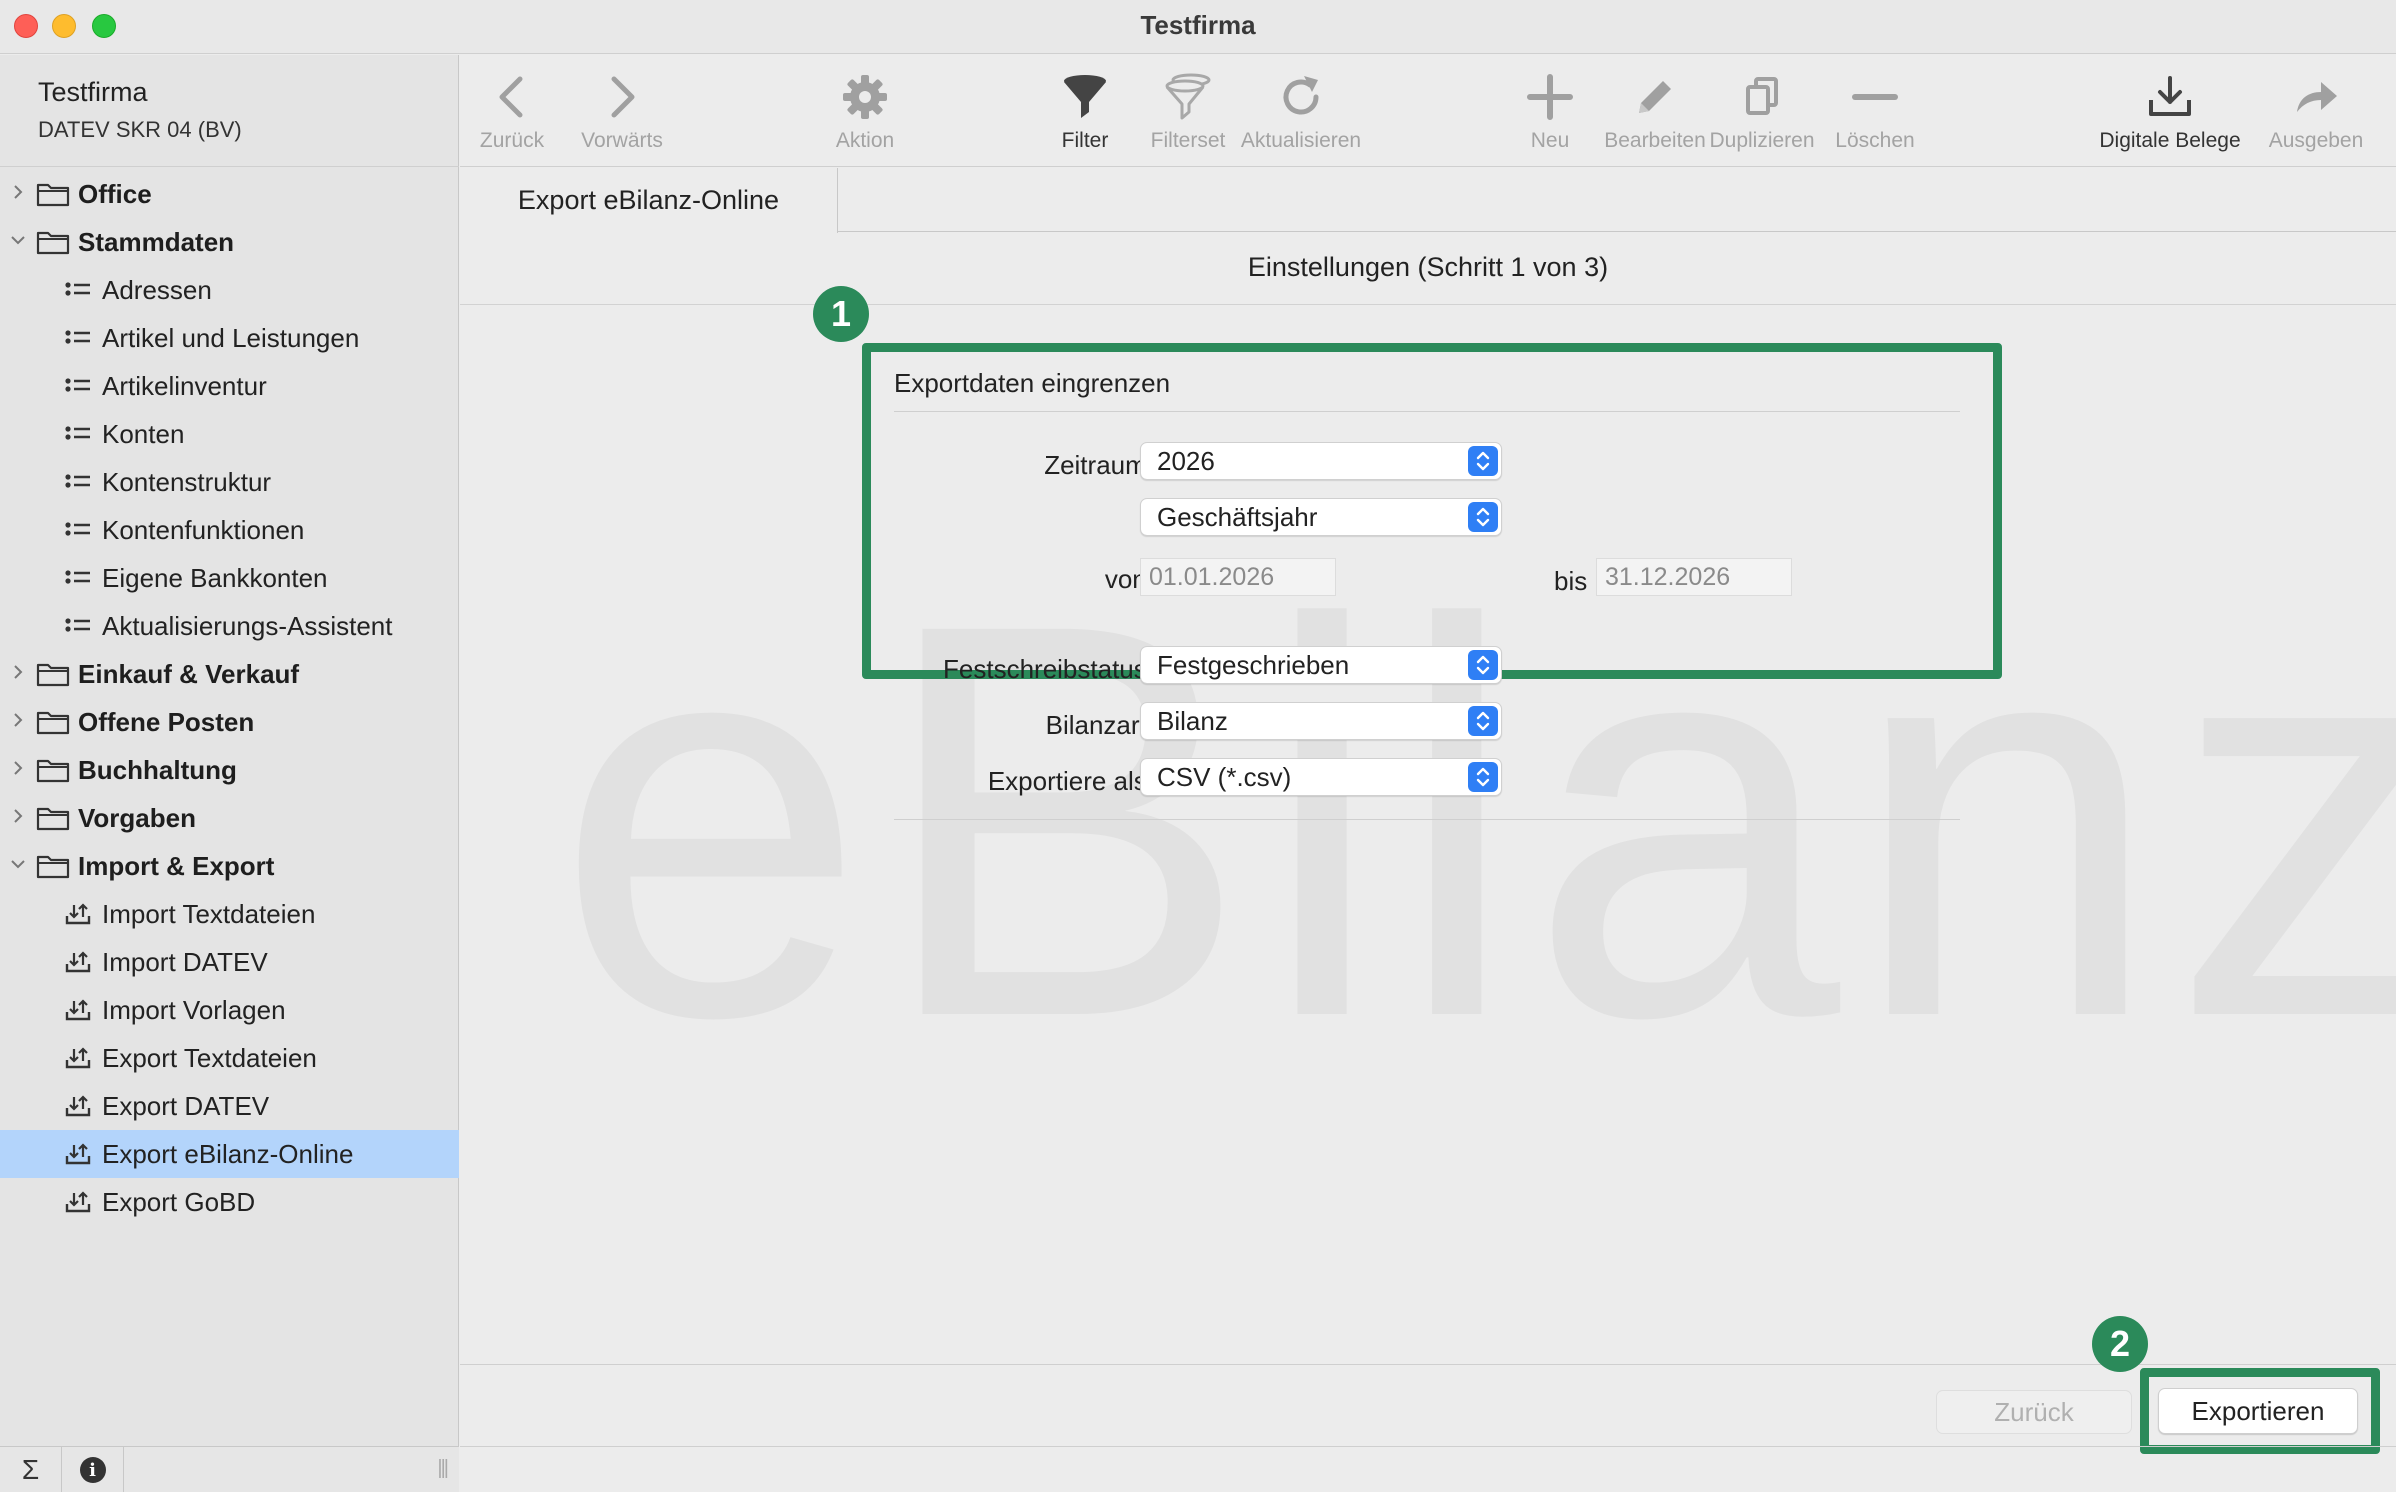 This screenshot has height=1492, width=2396. Describe the element at coordinates (1428, 304) in the screenshot. I see `step-divider` at that location.